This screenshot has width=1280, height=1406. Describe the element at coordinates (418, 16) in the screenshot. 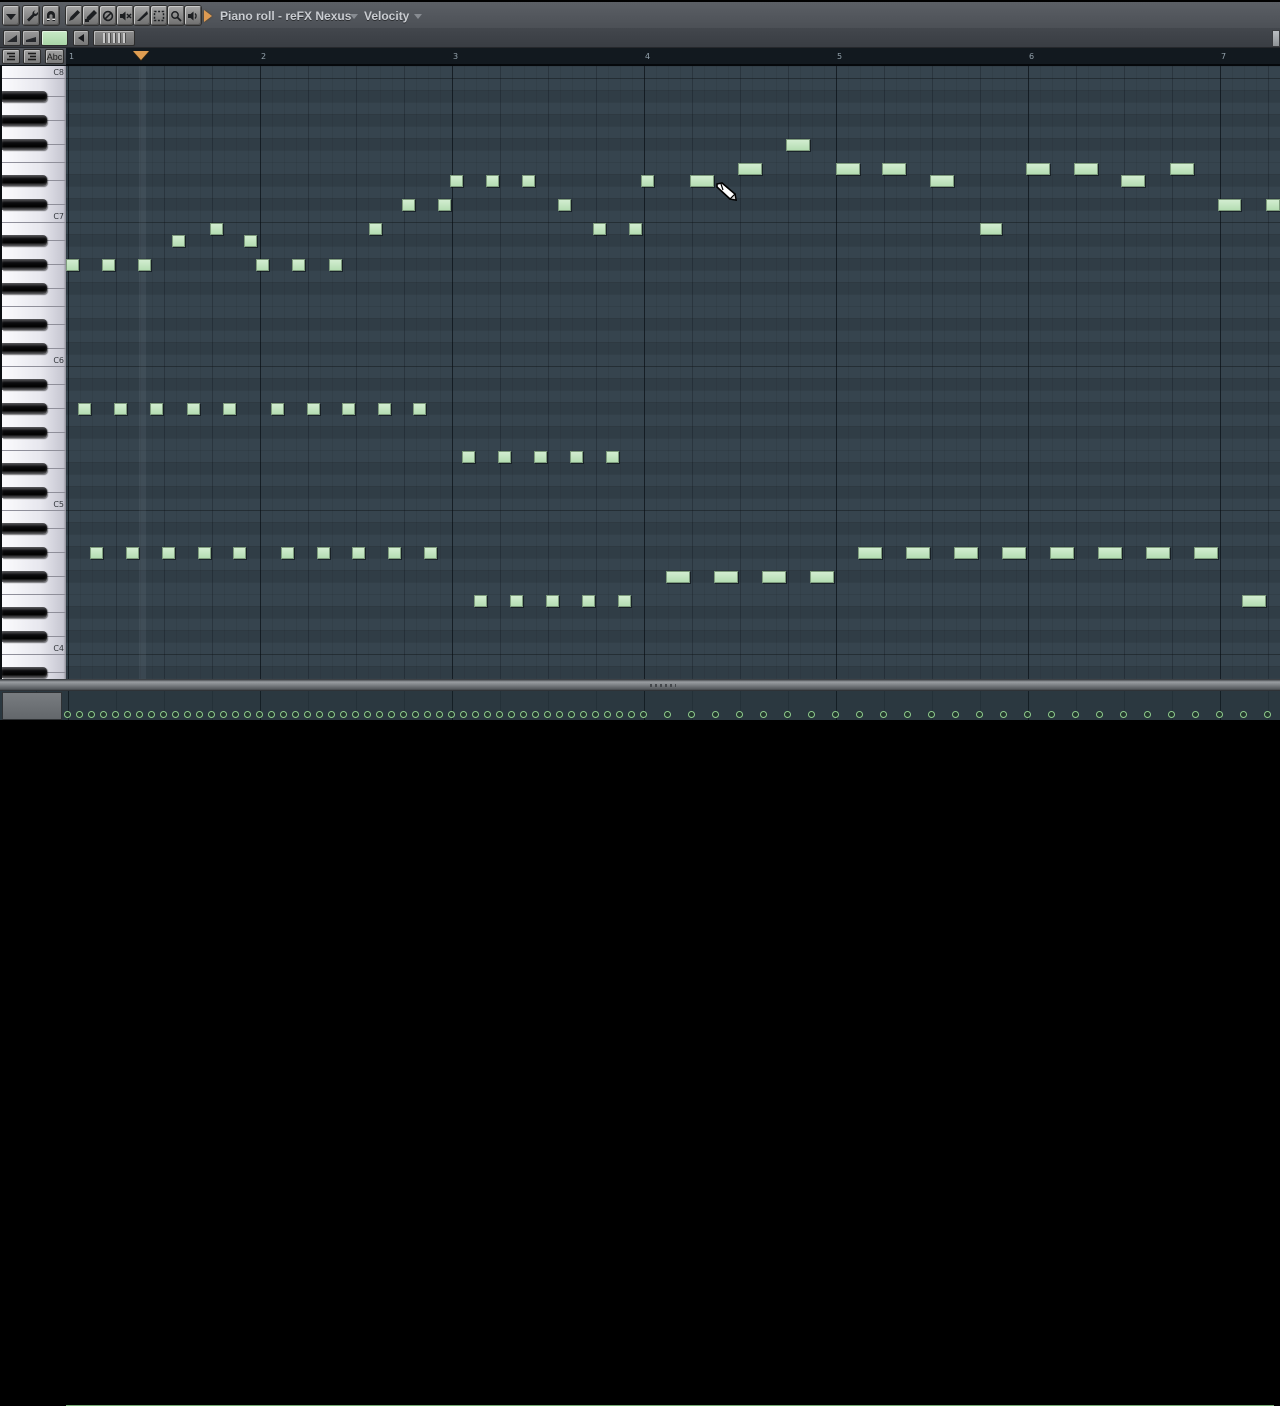

I see `velocity-dropdown-icon` at that location.